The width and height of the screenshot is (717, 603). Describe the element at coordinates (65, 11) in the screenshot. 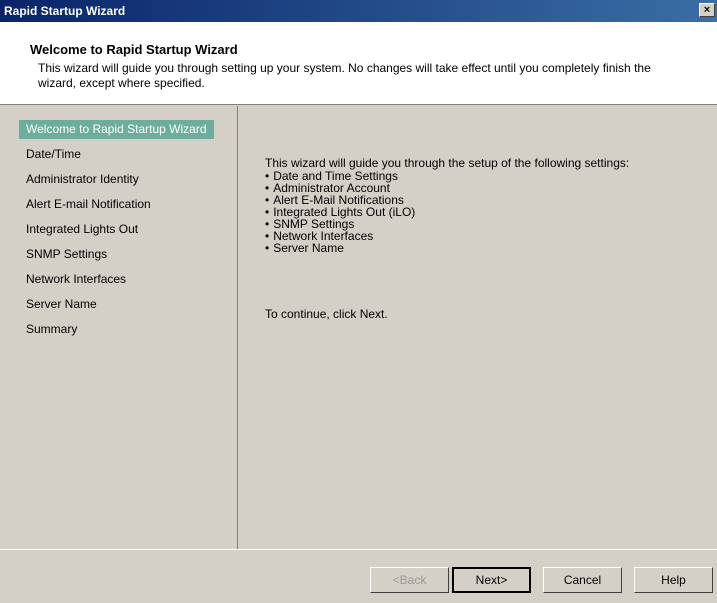

I see `window-title: Rapid Startup Wizard` at that location.